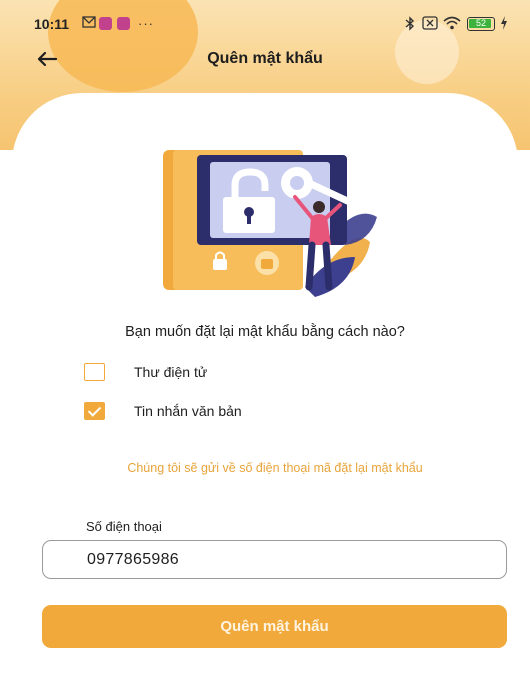 The width and height of the screenshot is (530, 686). Describe the element at coordinates (265, 332) in the screenshot. I see `reset-method-question: Bạn muốn đặt lại mật khẩu bằng cách nào?` at that location.